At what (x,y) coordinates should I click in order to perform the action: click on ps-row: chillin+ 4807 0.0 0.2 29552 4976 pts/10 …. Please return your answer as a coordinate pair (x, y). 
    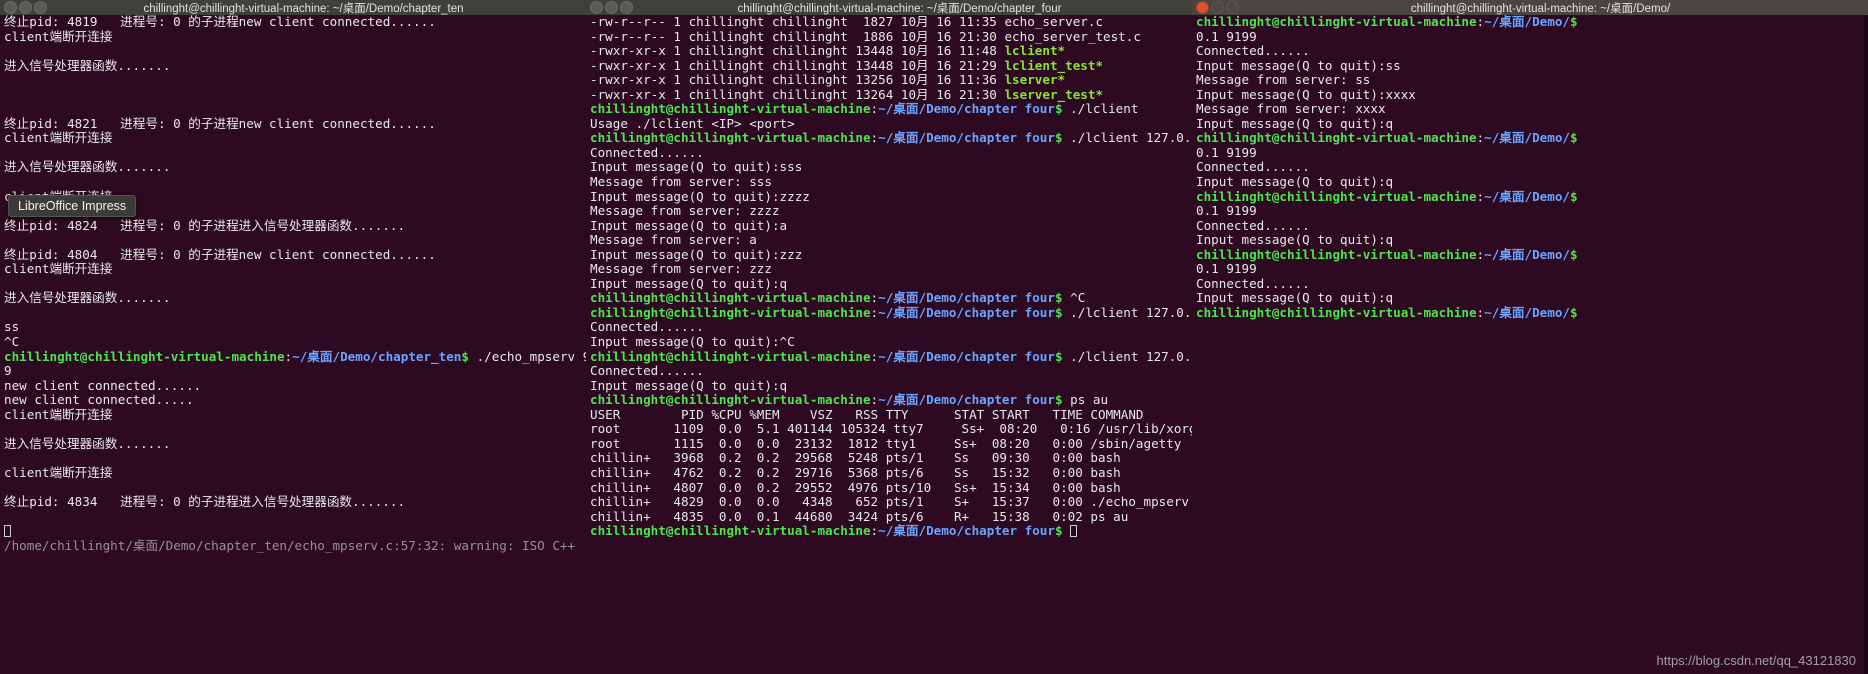
    Looking at the image, I should click on (855, 487).